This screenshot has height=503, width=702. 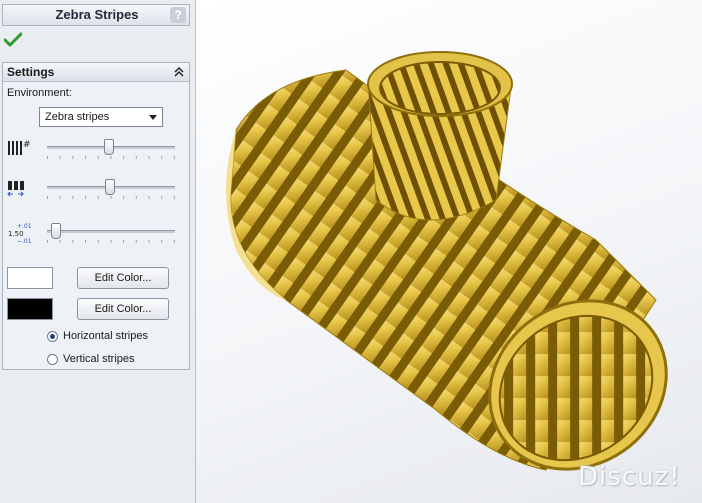 I want to click on settings-header: Settings, so click(x=96, y=72).